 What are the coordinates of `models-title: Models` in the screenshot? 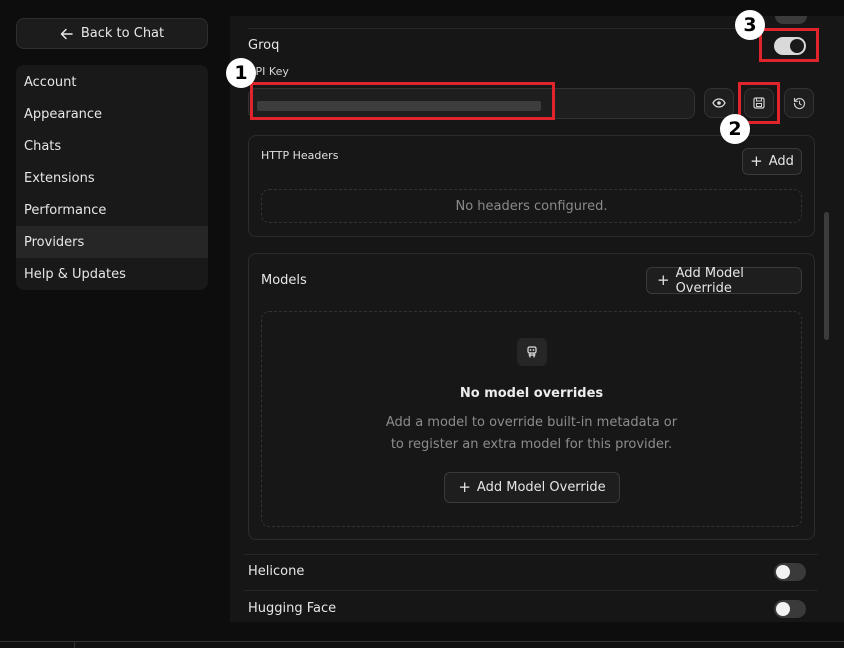 It's located at (284, 280).